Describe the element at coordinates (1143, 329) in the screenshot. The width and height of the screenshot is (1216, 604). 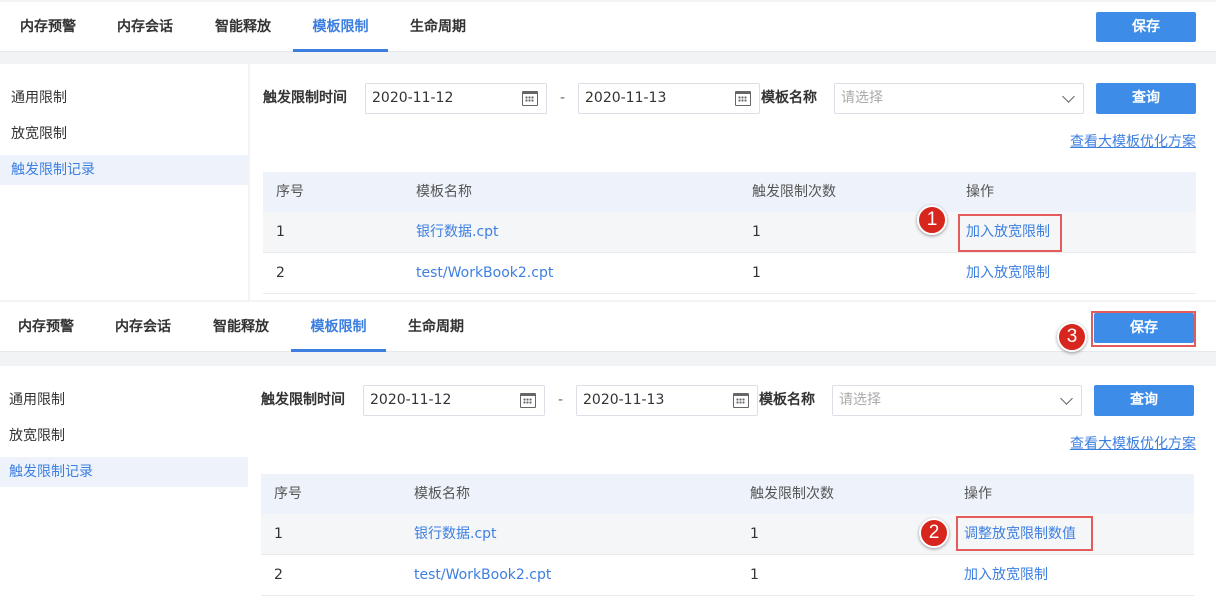
I see `highlight-box-save` at that location.